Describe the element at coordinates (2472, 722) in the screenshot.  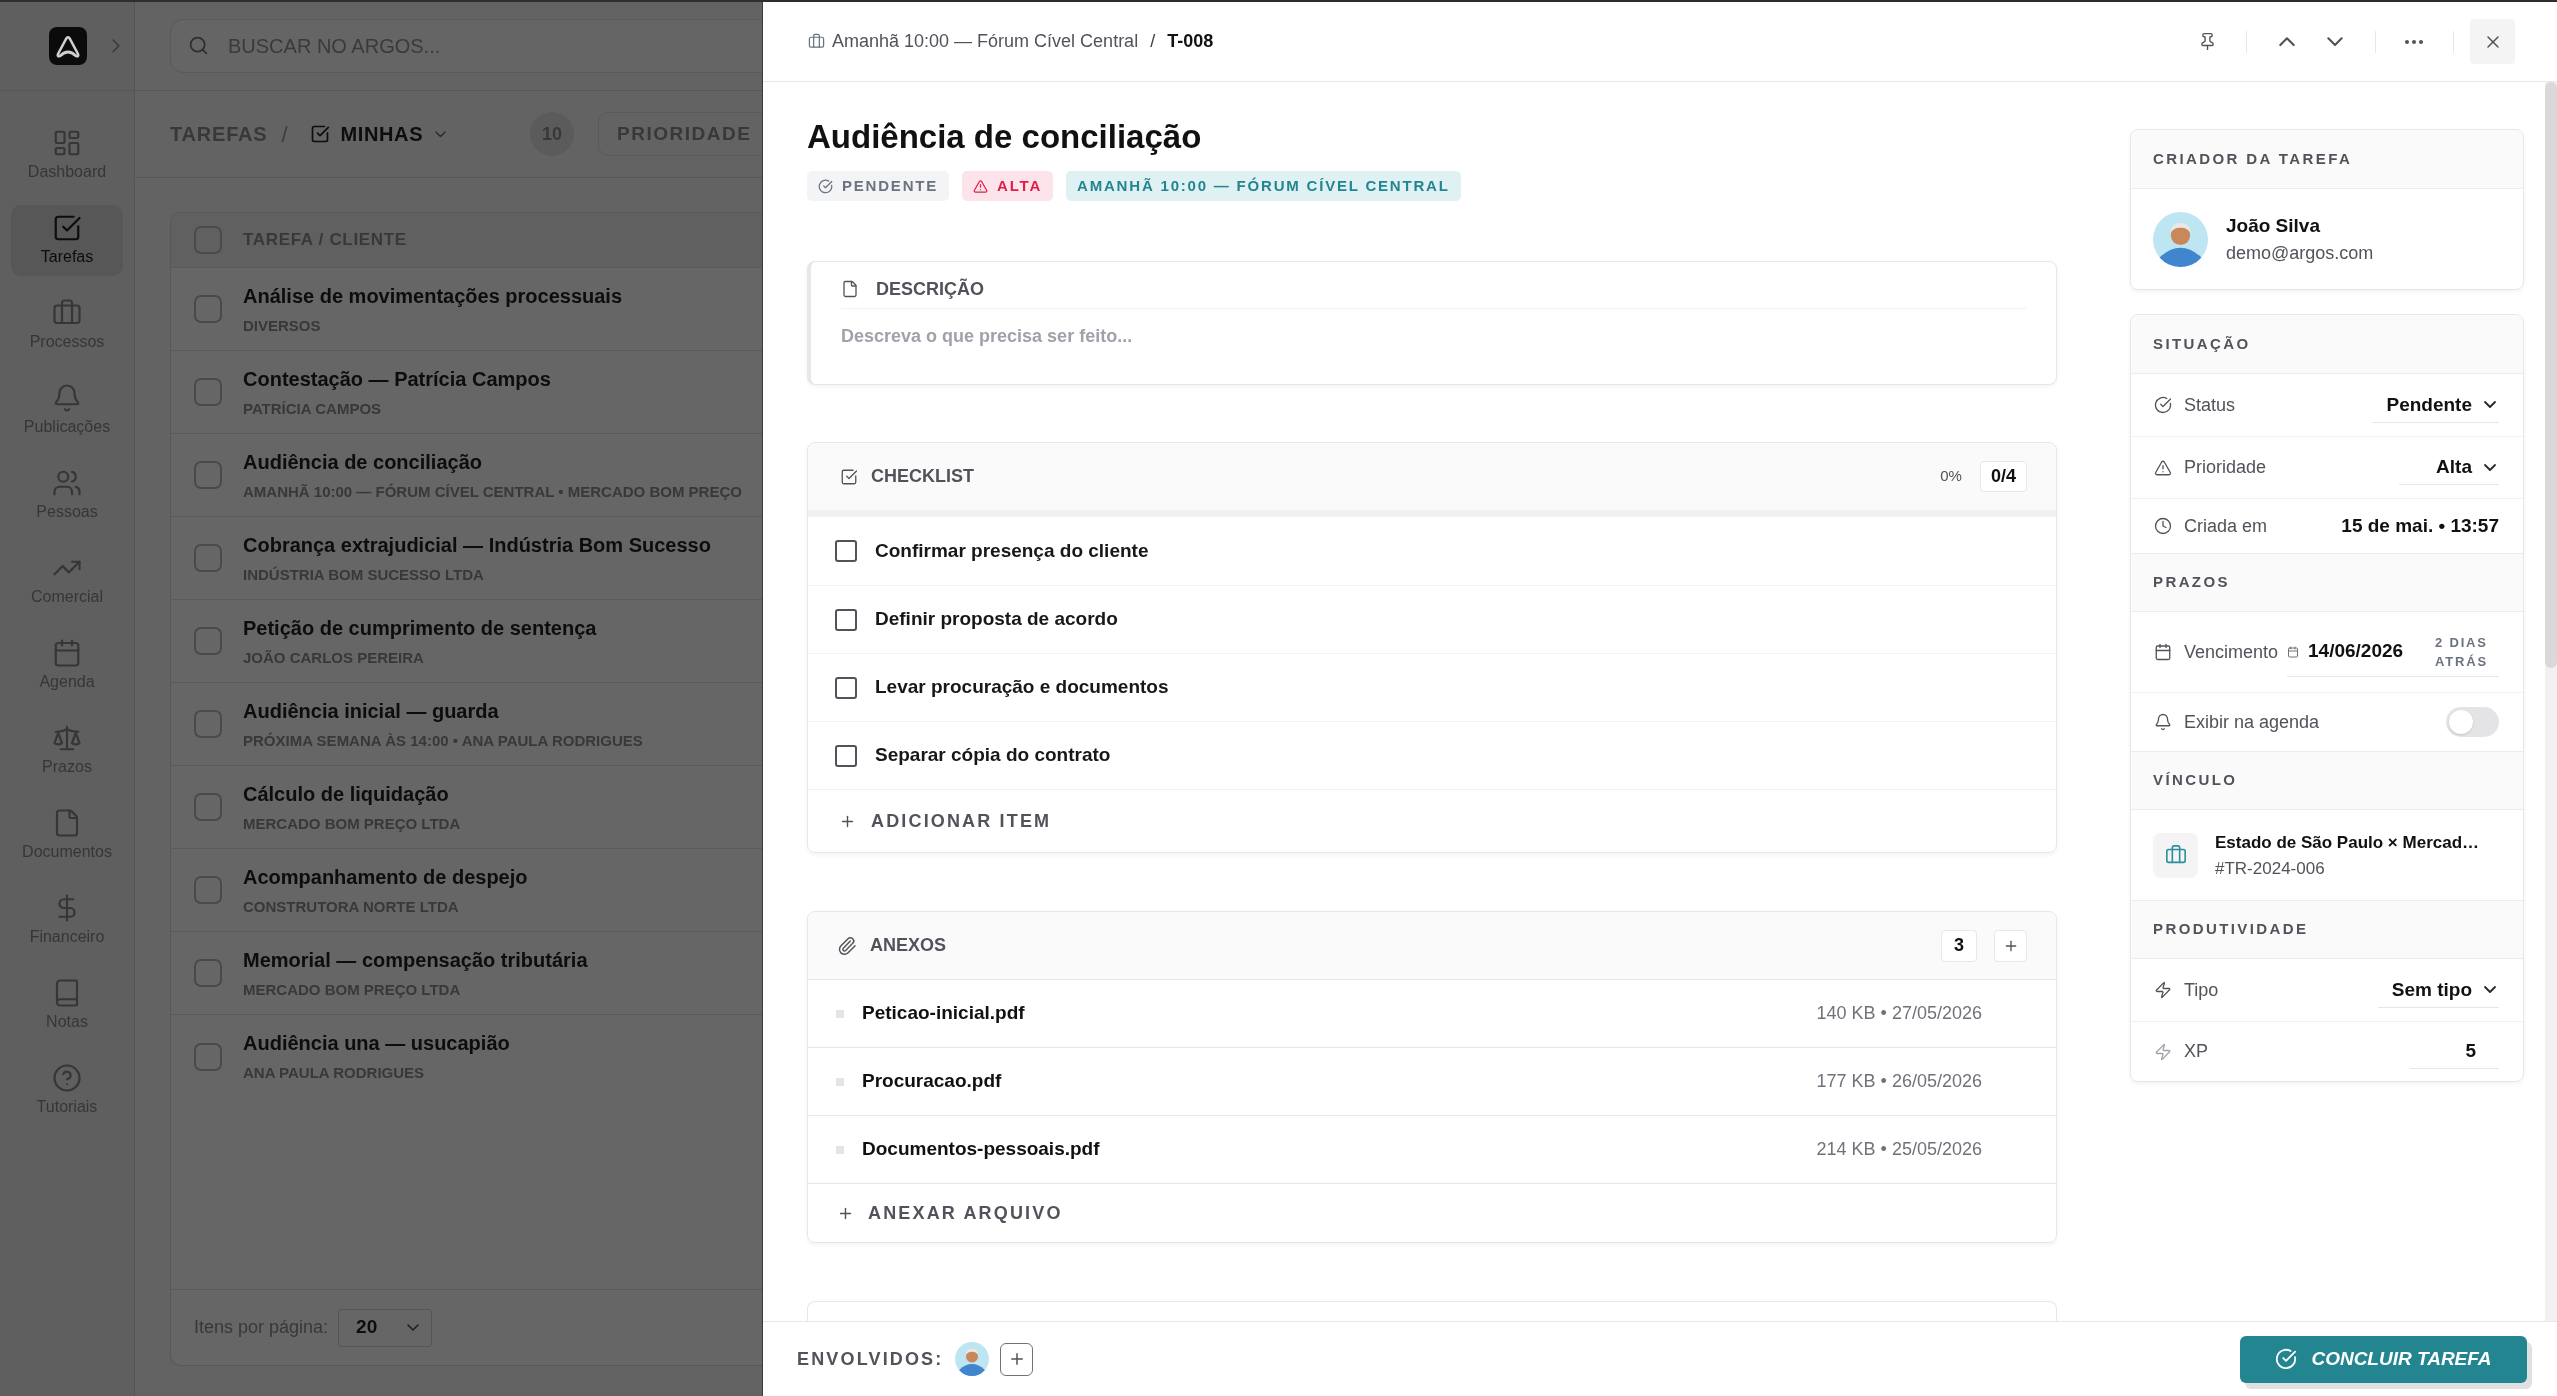
I see `toggle-switch` at that location.